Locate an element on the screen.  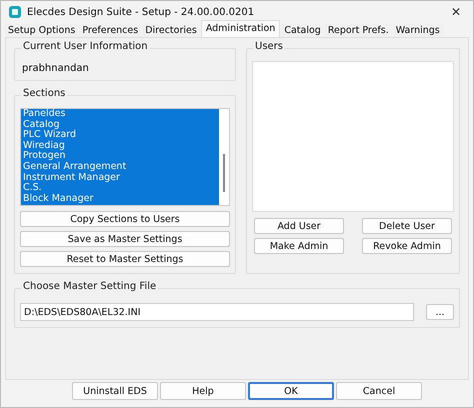
dialog-button: Cancel is located at coordinates (379, 391).